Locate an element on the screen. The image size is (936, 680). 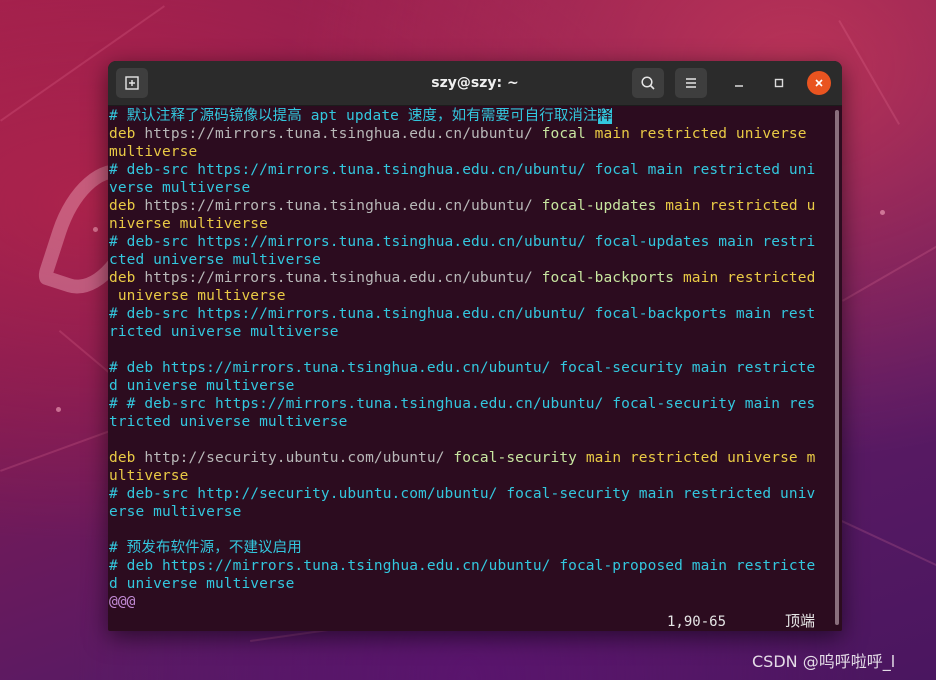
terminal-text-segment: multiverse is located at coordinates (153, 152).